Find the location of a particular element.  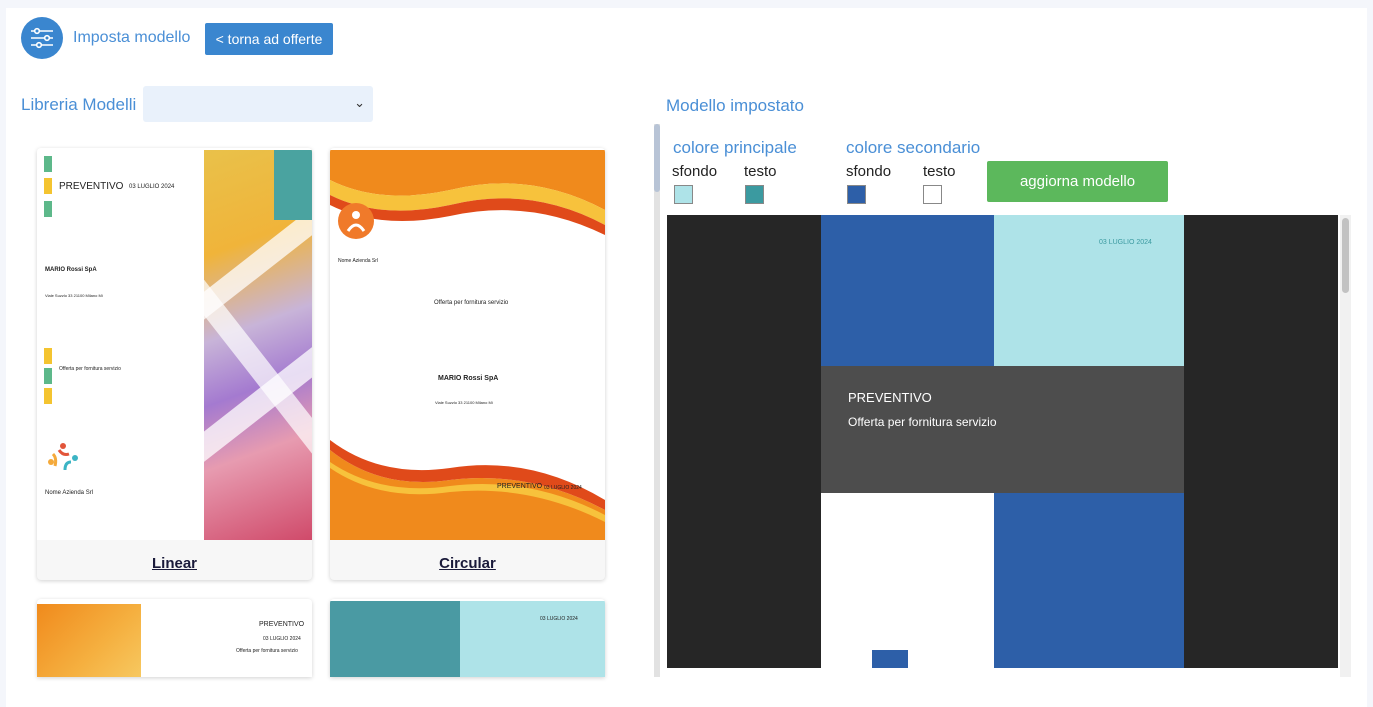

primary-color-label: colore principale is located at coordinates (735, 147).